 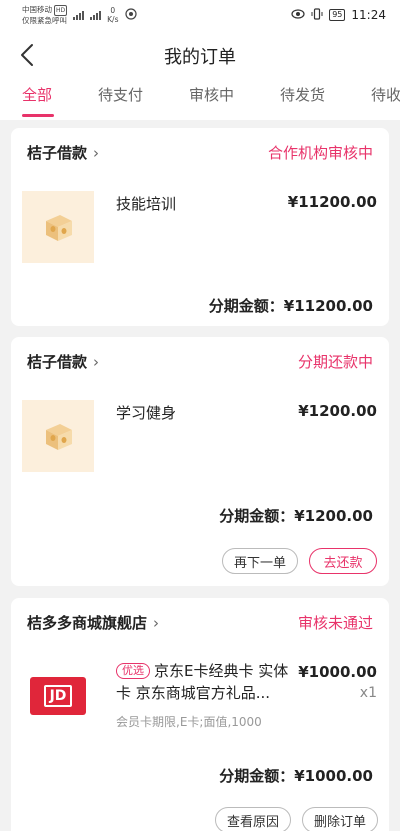 I want to click on product-thumbnail: JD, so click(x=58, y=696).